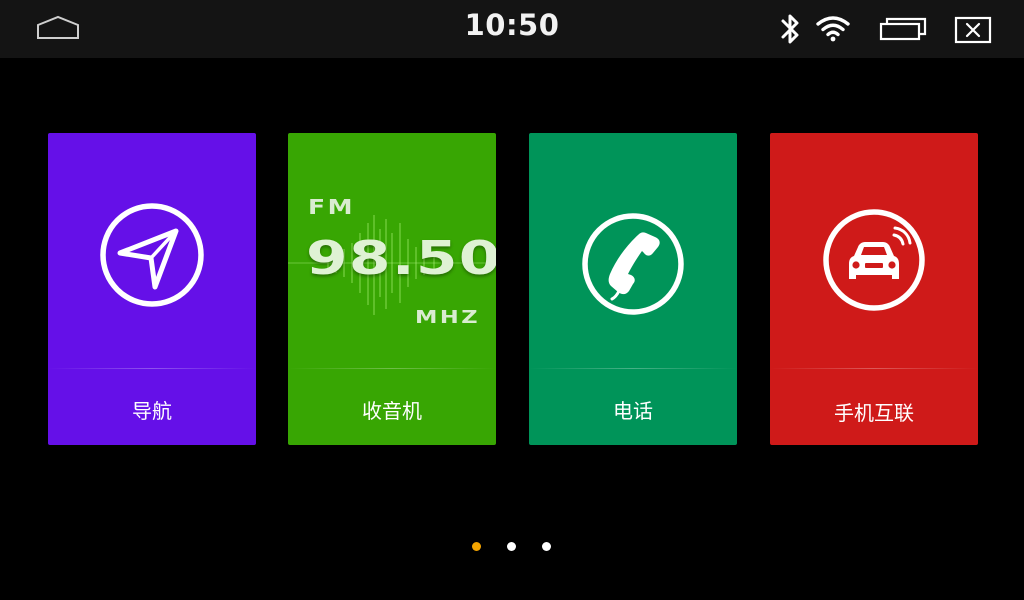 The width and height of the screenshot is (1024, 600). Describe the element at coordinates (331, 207) in the screenshot. I see `radio-band: FM` at that location.